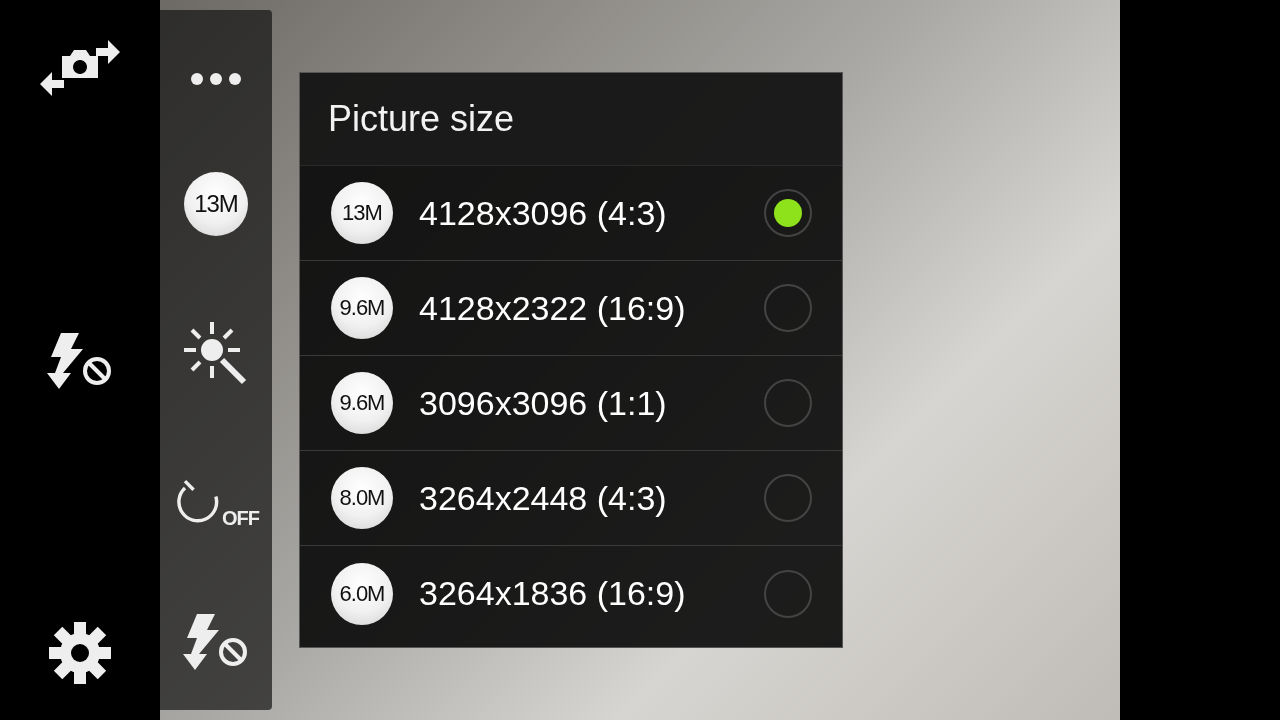 The width and height of the screenshot is (1280, 720). I want to click on size-badge: 6.0M, so click(362, 593).